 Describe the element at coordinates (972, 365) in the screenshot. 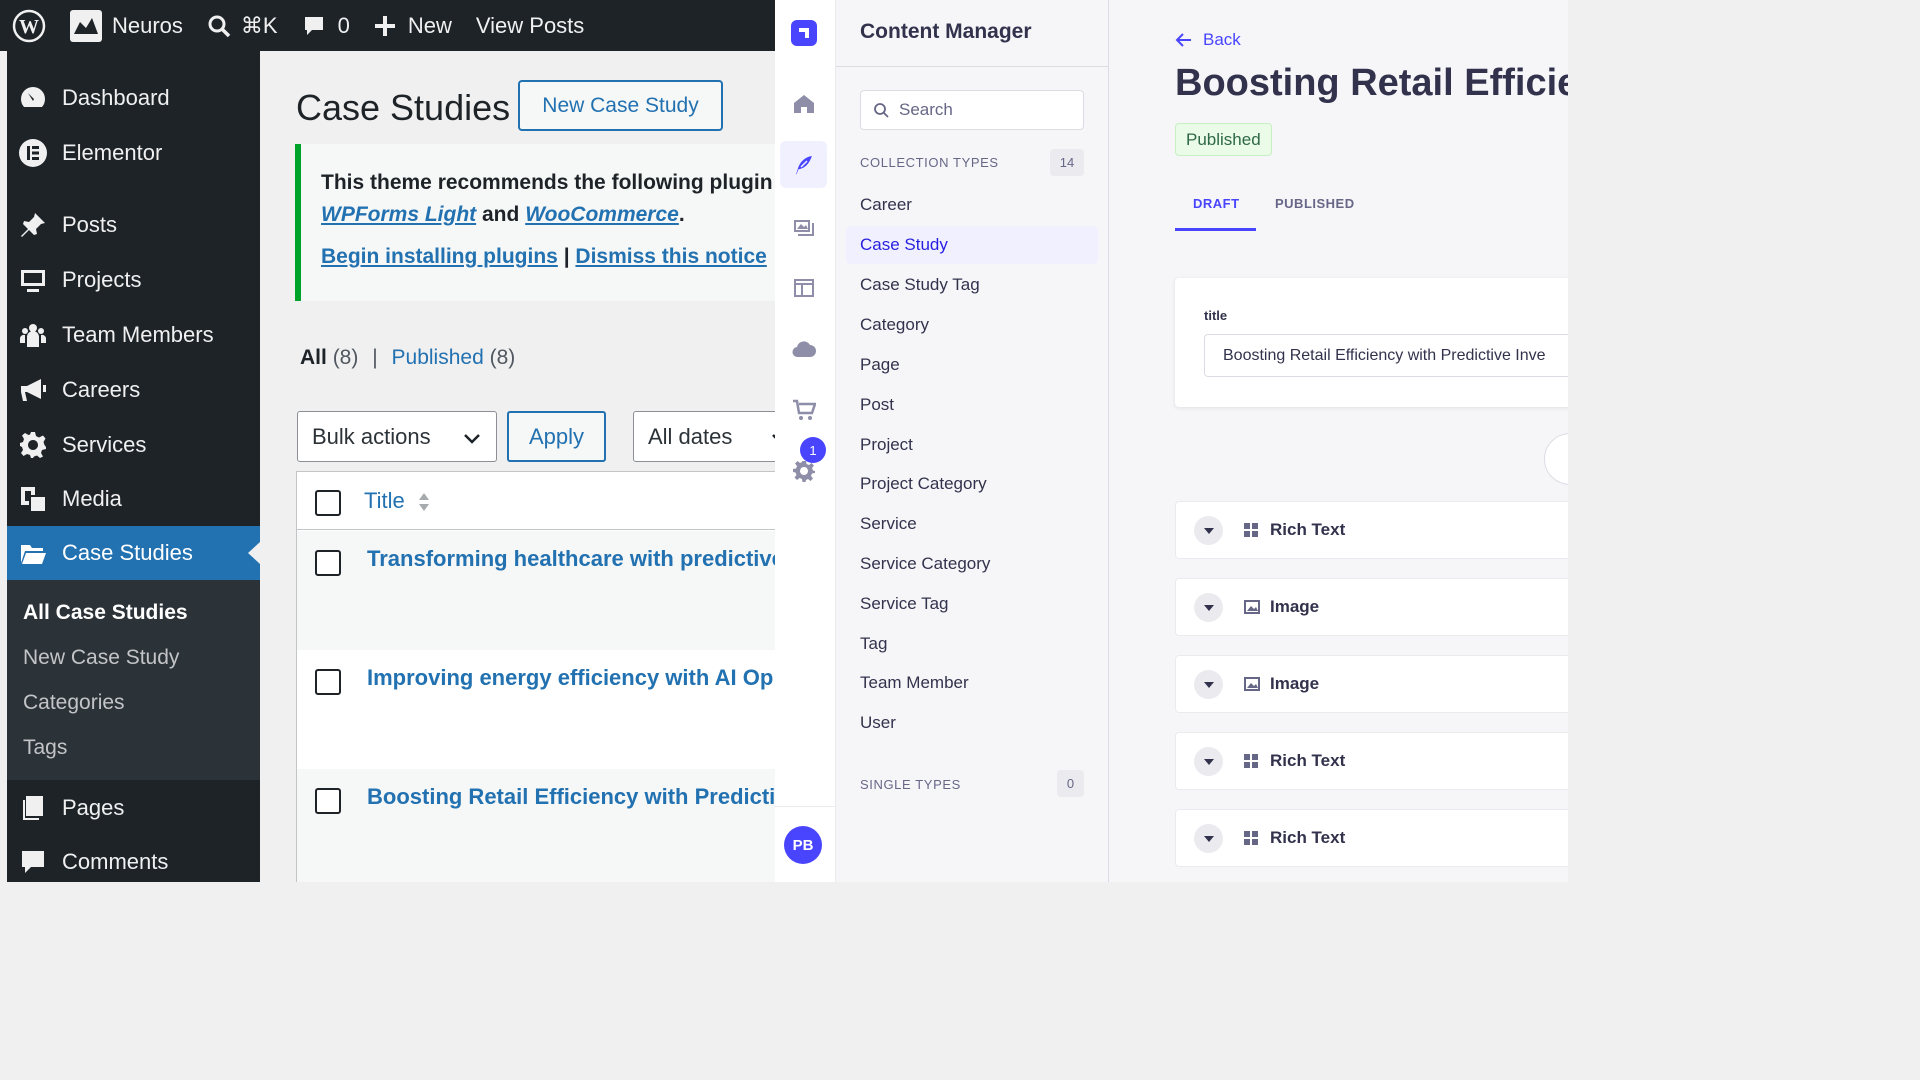

I see `nav-link-page: Page` at that location.